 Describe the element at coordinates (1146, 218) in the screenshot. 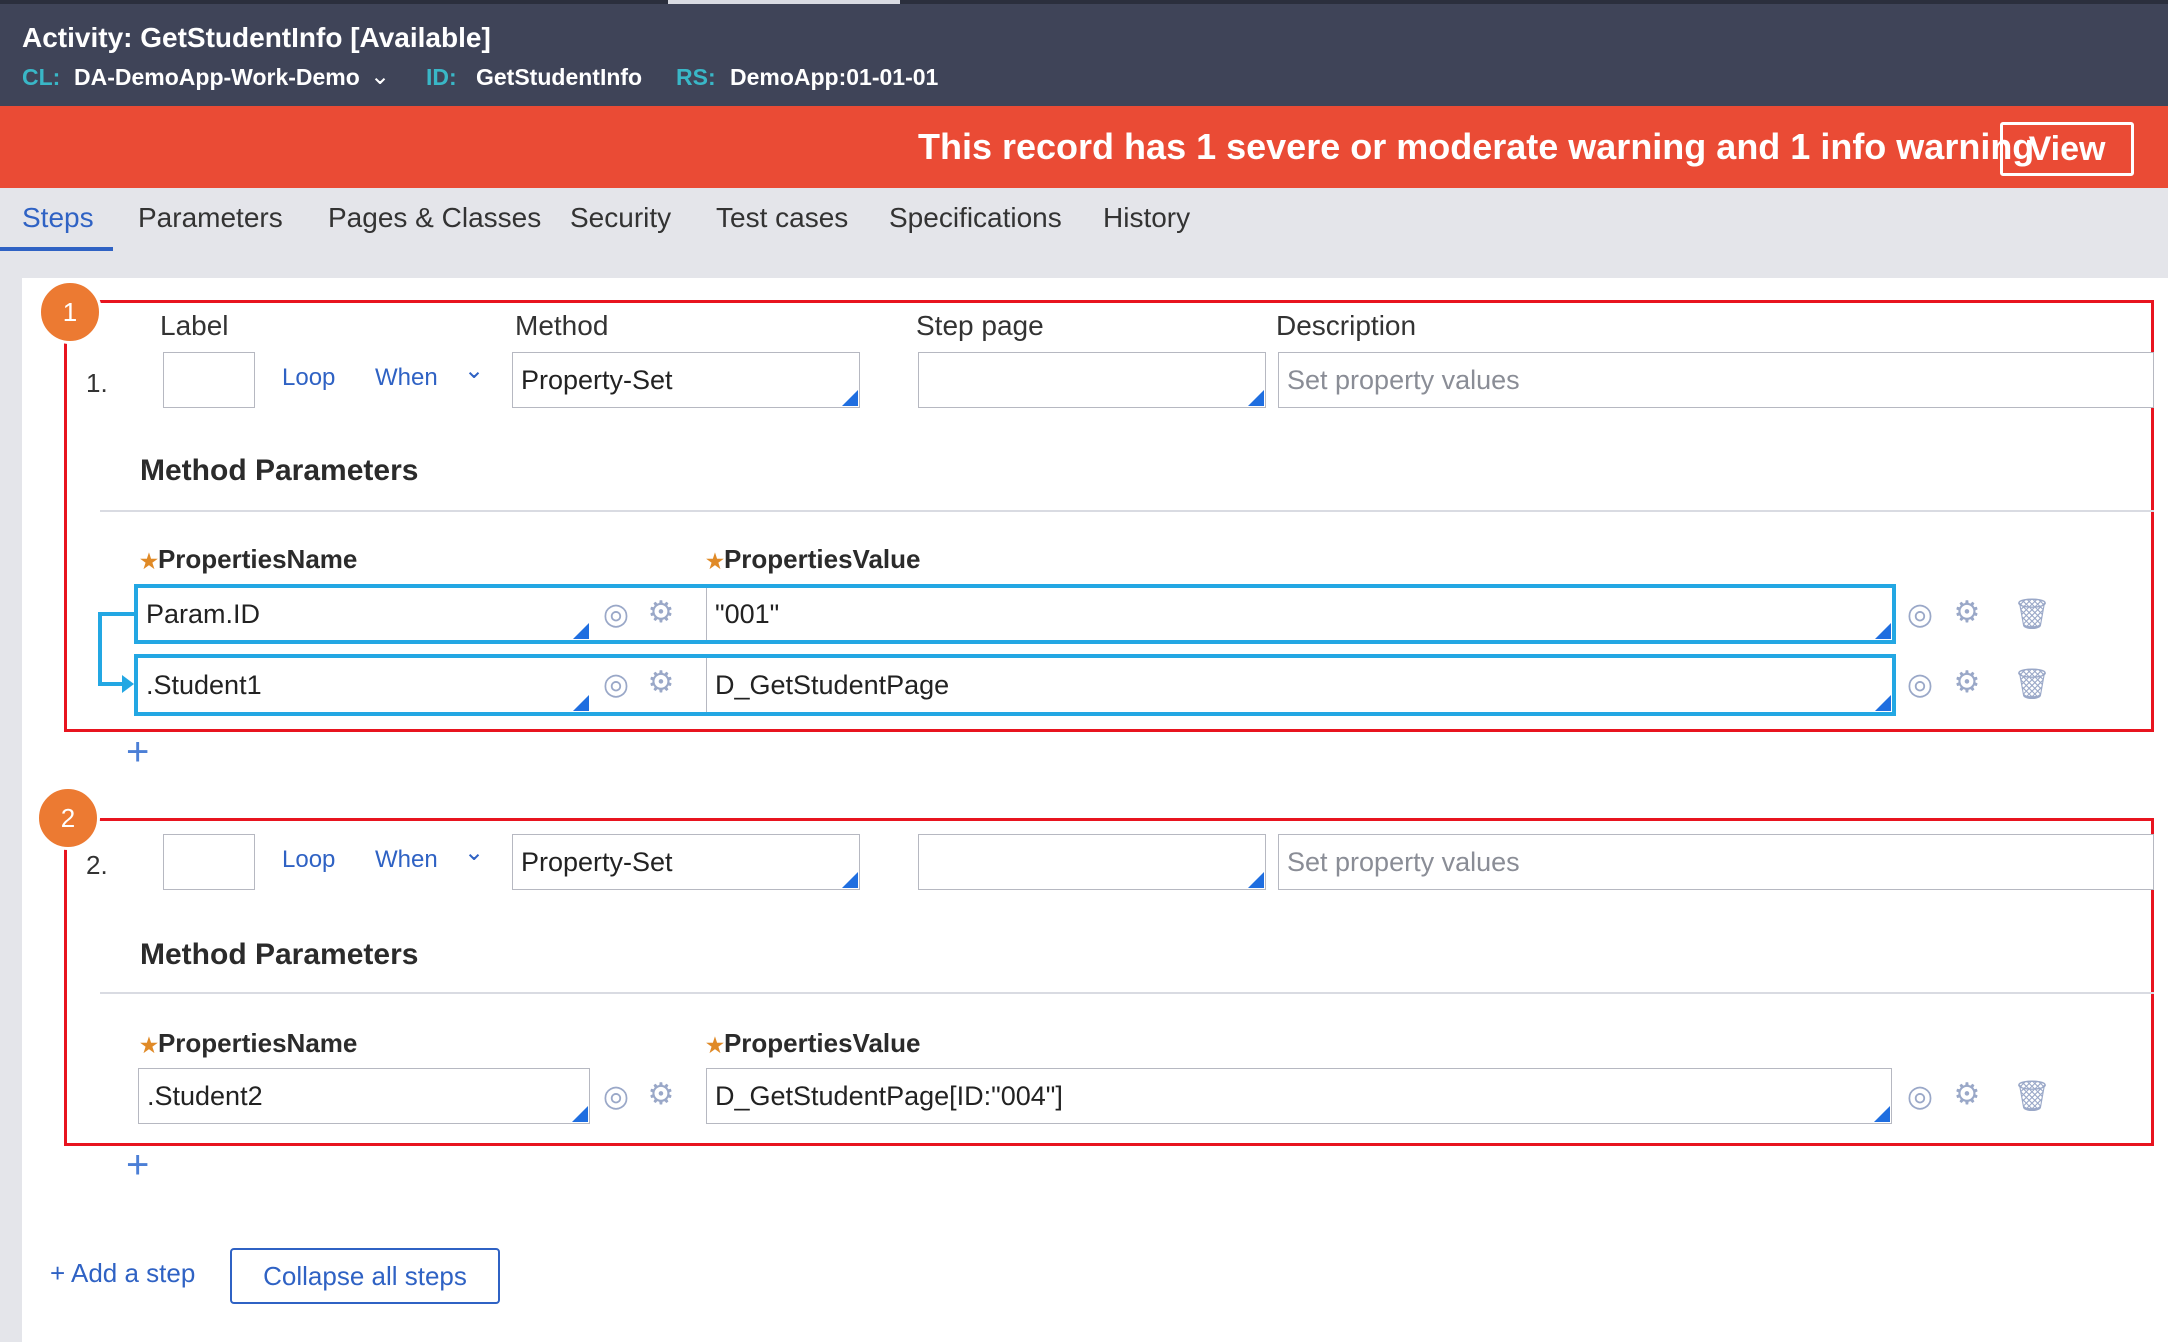

I see `tab-history: History` at that location.